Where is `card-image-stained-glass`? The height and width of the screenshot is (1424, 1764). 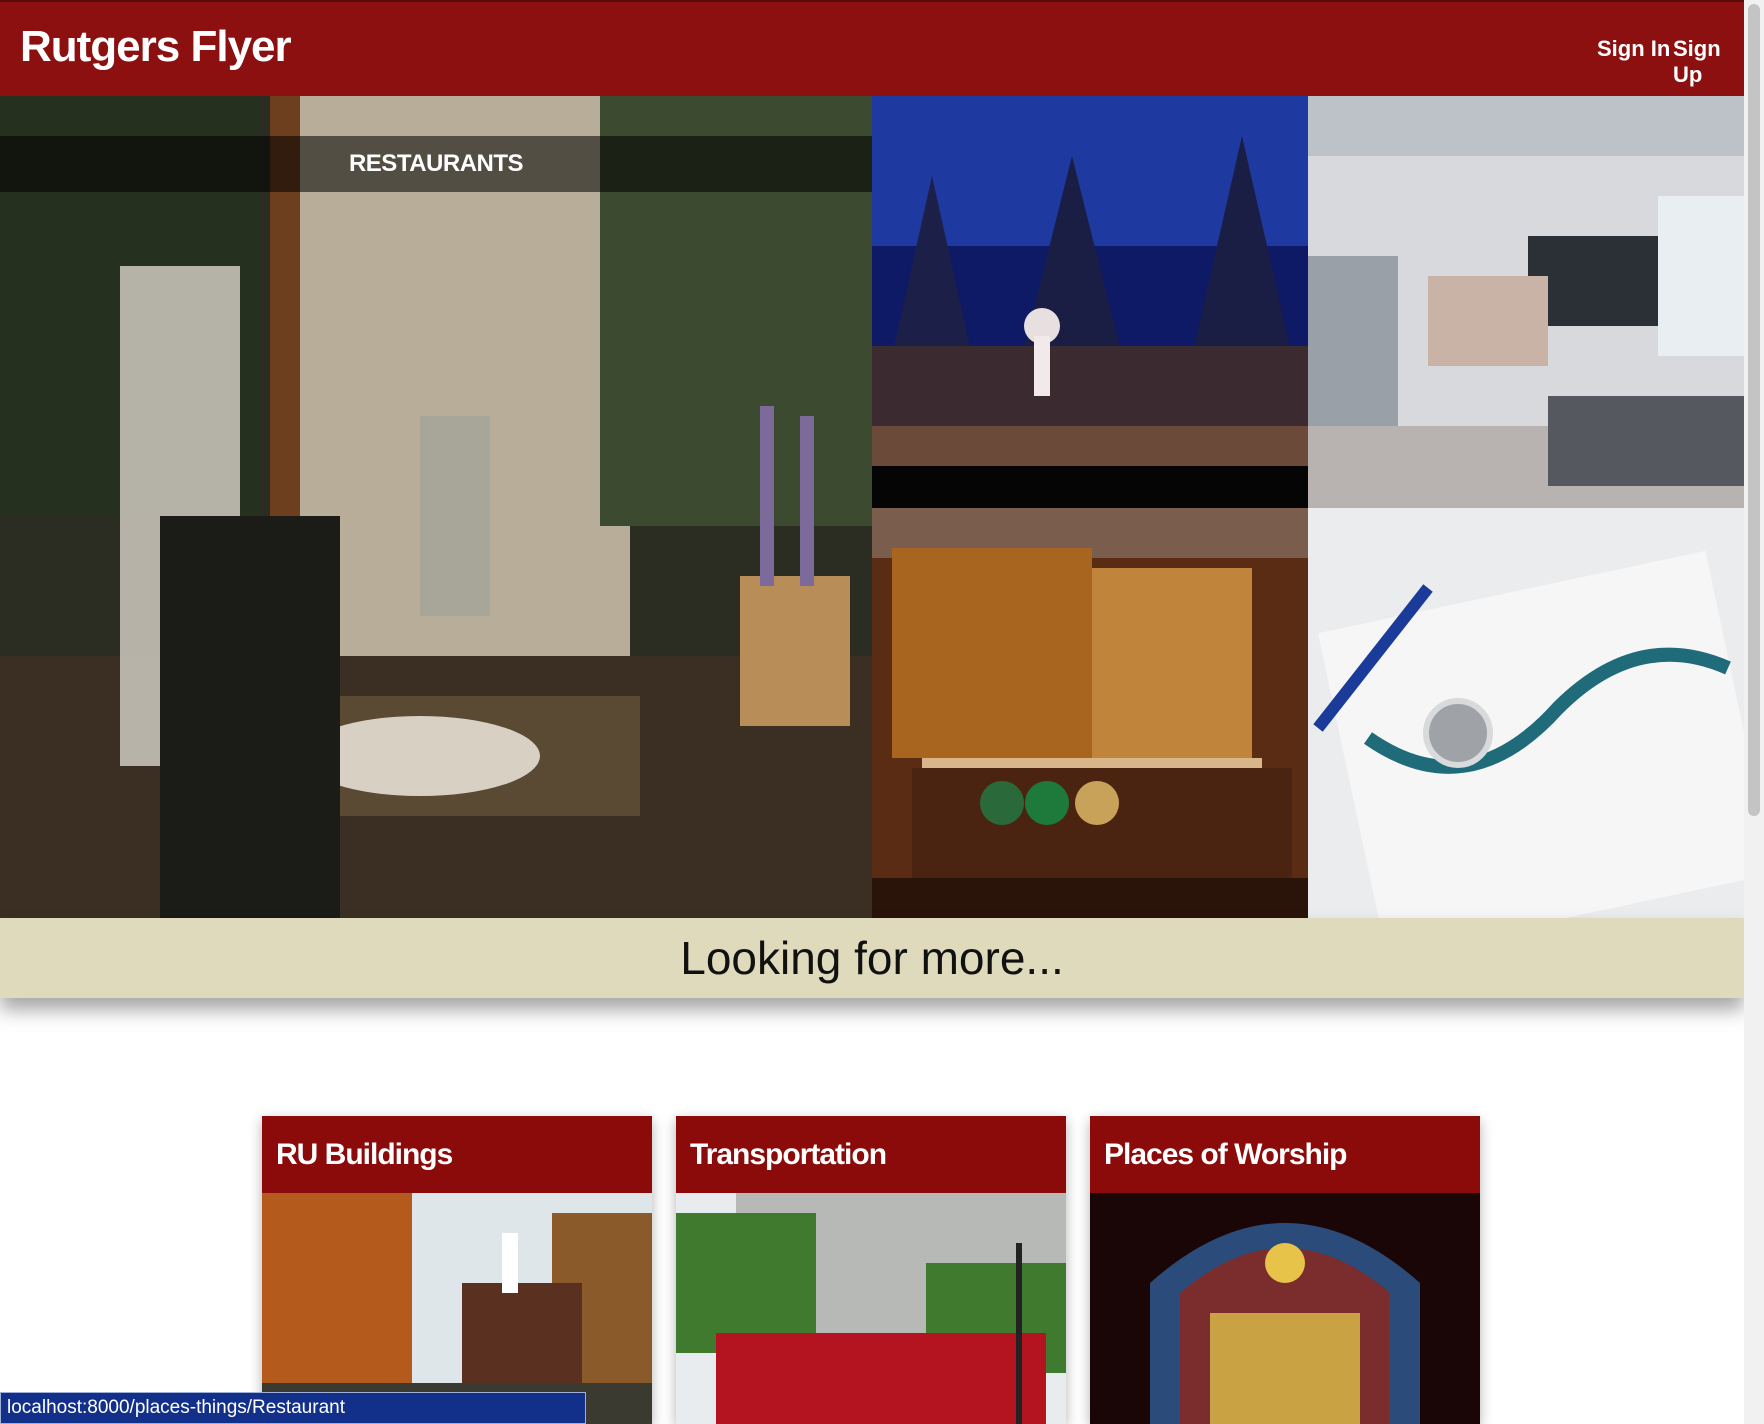
card-image-stained-glass is located at coordinates (1285, 1308).